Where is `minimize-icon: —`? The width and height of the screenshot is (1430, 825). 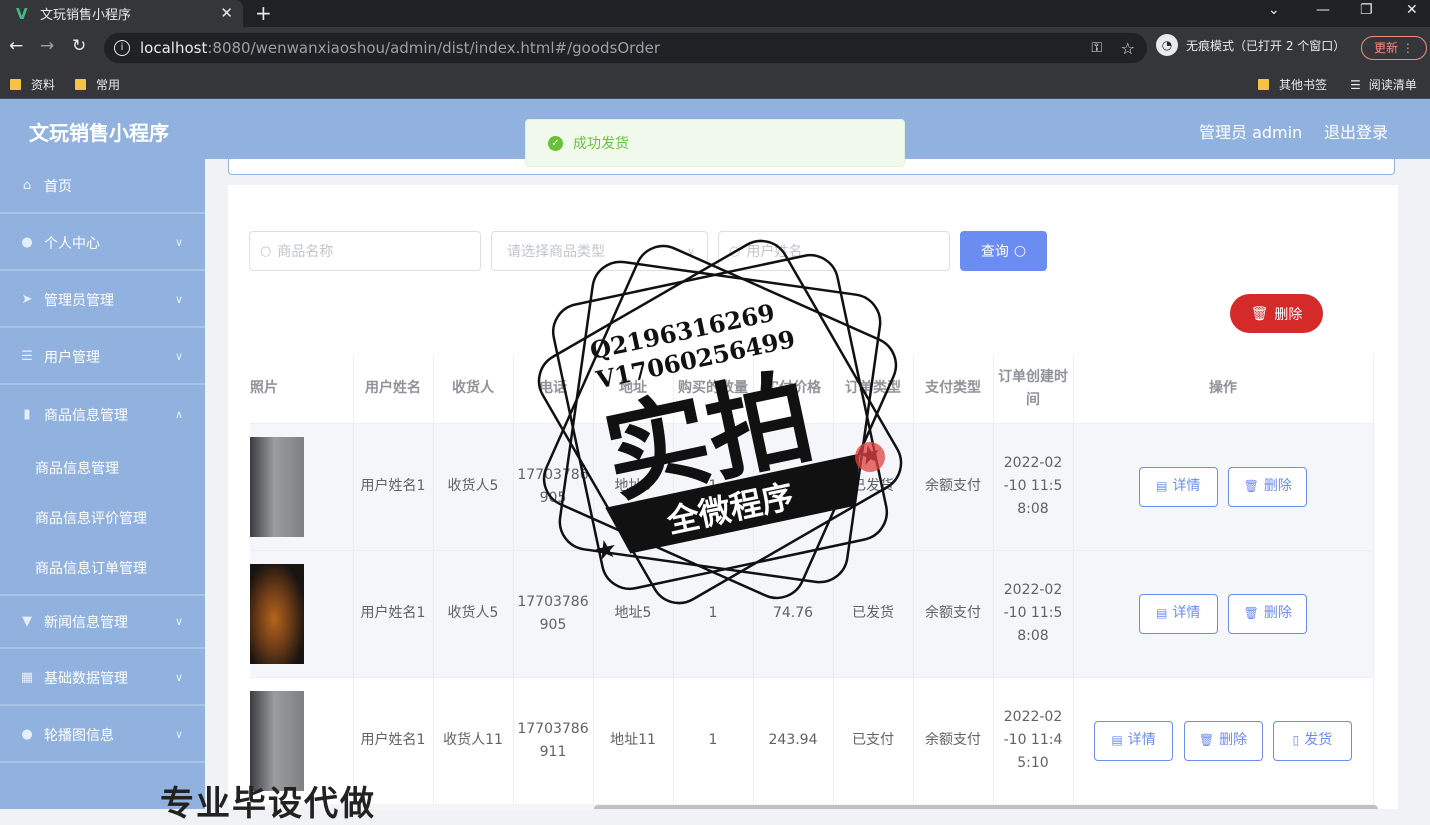 minimize-icon: — is located at coordinates (1323, 10).